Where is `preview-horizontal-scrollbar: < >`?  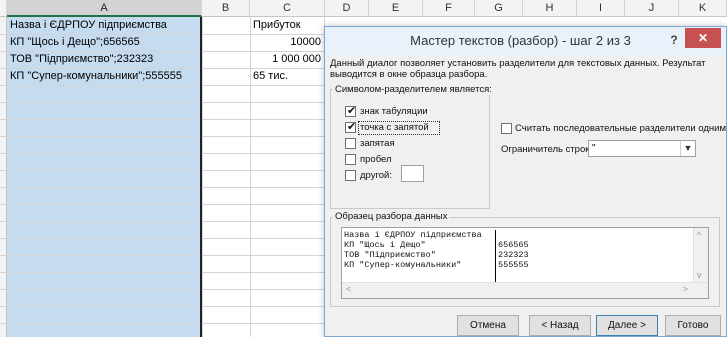
preview-horizontal-scrollbar: < > is located at coordinates (525, 290).